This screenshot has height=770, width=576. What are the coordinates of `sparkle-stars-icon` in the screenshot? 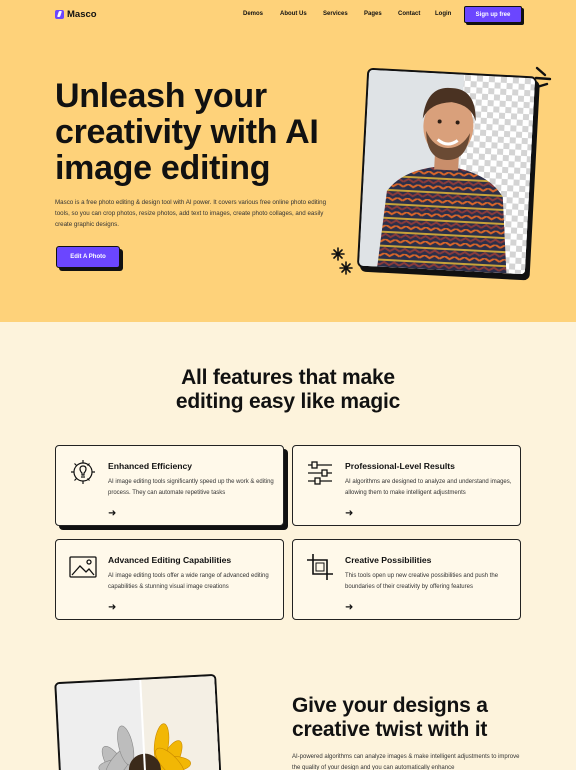 It's located at (342, 261).